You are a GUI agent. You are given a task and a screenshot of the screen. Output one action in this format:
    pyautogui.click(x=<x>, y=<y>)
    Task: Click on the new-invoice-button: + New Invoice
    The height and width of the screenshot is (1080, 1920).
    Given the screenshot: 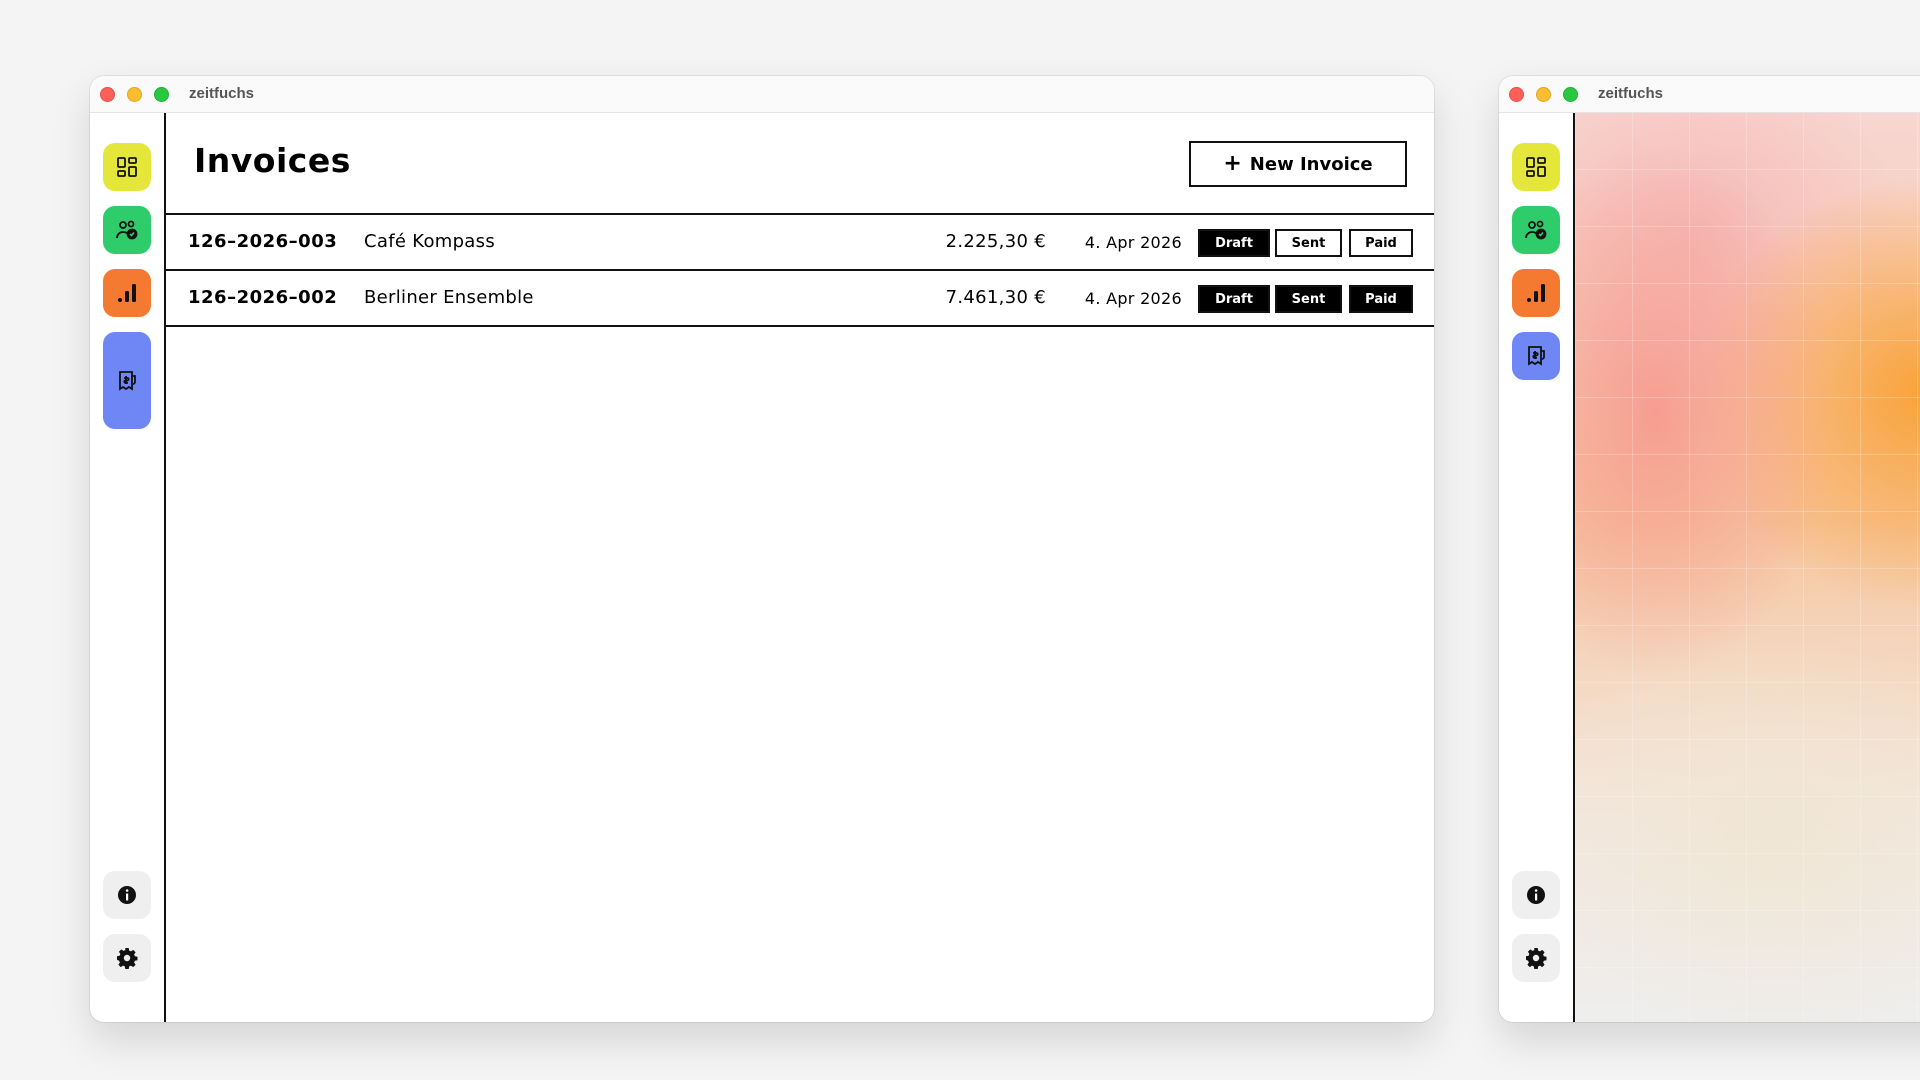 What is the action you would take?
    pyautogui.click(x=1298, y=164)
    